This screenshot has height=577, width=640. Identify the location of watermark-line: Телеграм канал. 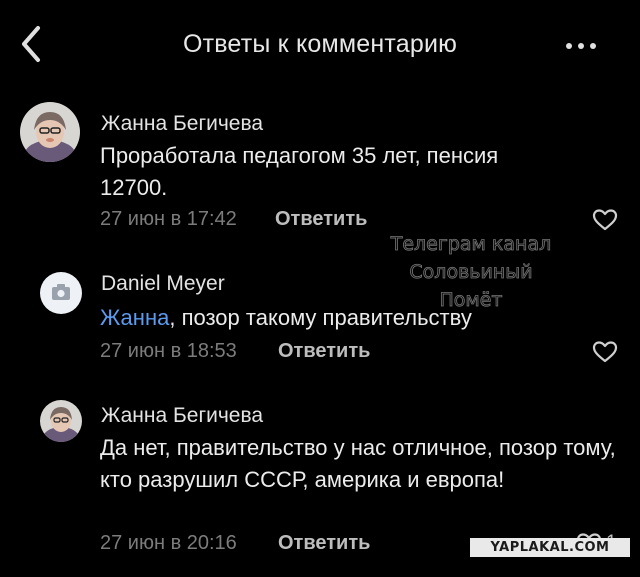
(471, 244).